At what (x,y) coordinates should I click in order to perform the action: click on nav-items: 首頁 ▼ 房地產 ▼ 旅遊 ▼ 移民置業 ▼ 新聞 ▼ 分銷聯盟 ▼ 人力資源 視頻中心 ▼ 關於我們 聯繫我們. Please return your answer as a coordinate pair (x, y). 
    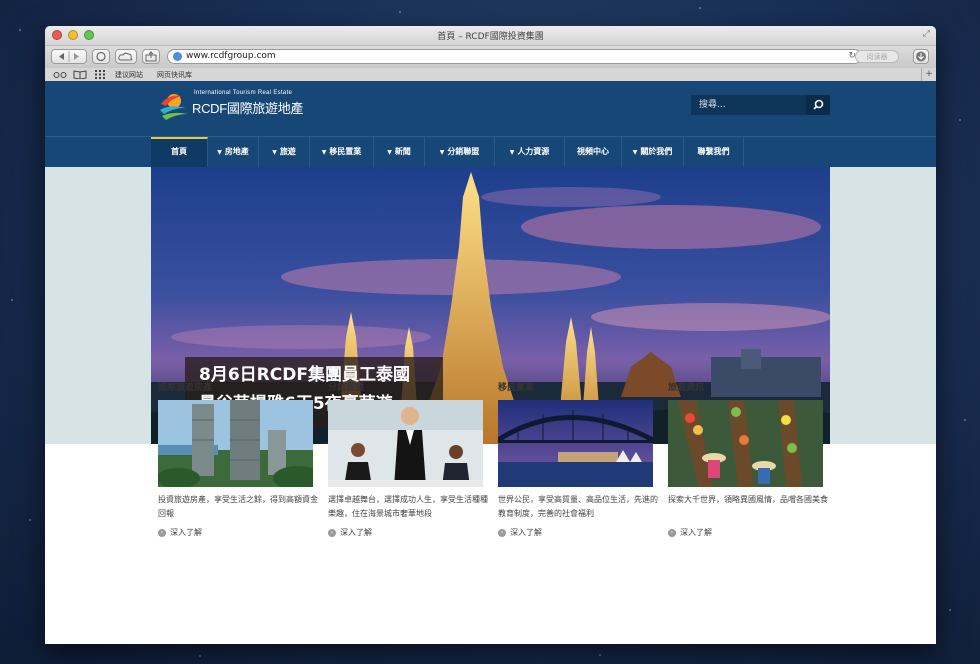
    Looking at the image, I should click on (447, 152).